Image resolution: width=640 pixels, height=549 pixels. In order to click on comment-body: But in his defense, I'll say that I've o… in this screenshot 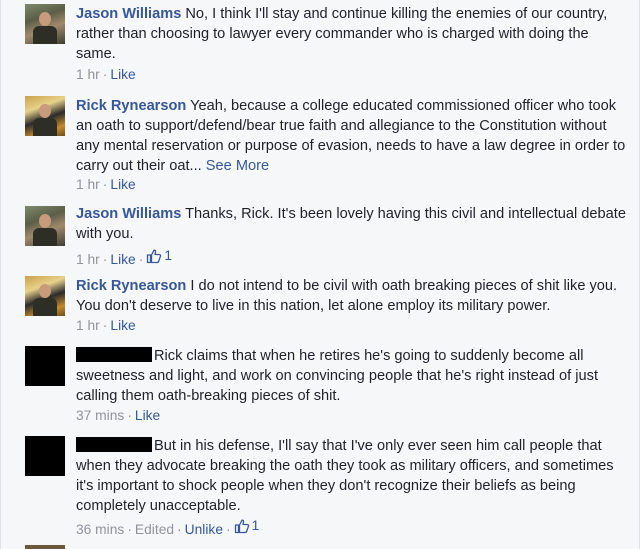, I will do `click(345, 476)`.